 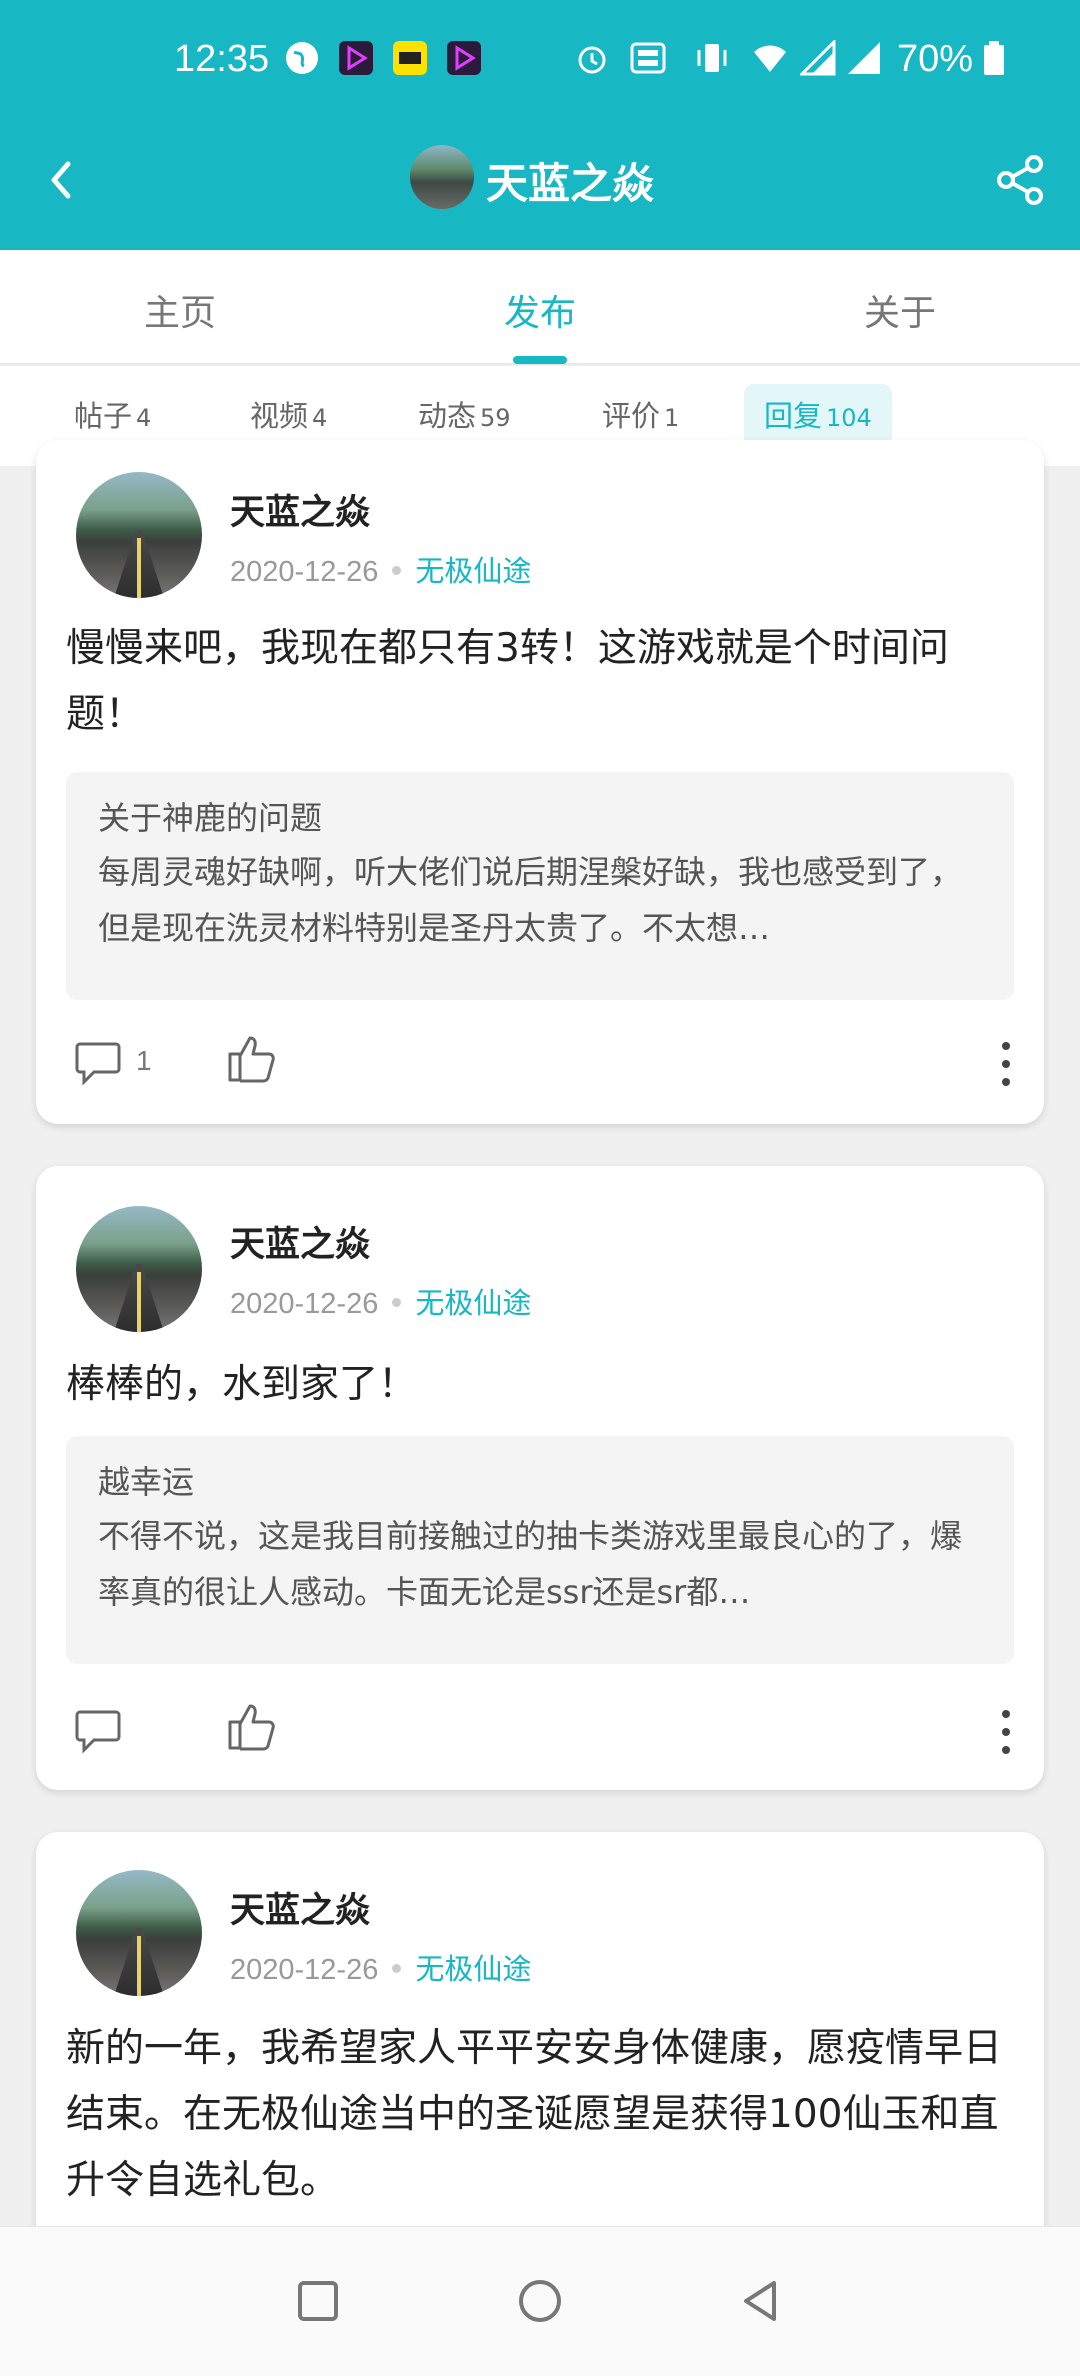 I want to click on quoted-post-title: 越幸运, so click(x=146, y=1482).